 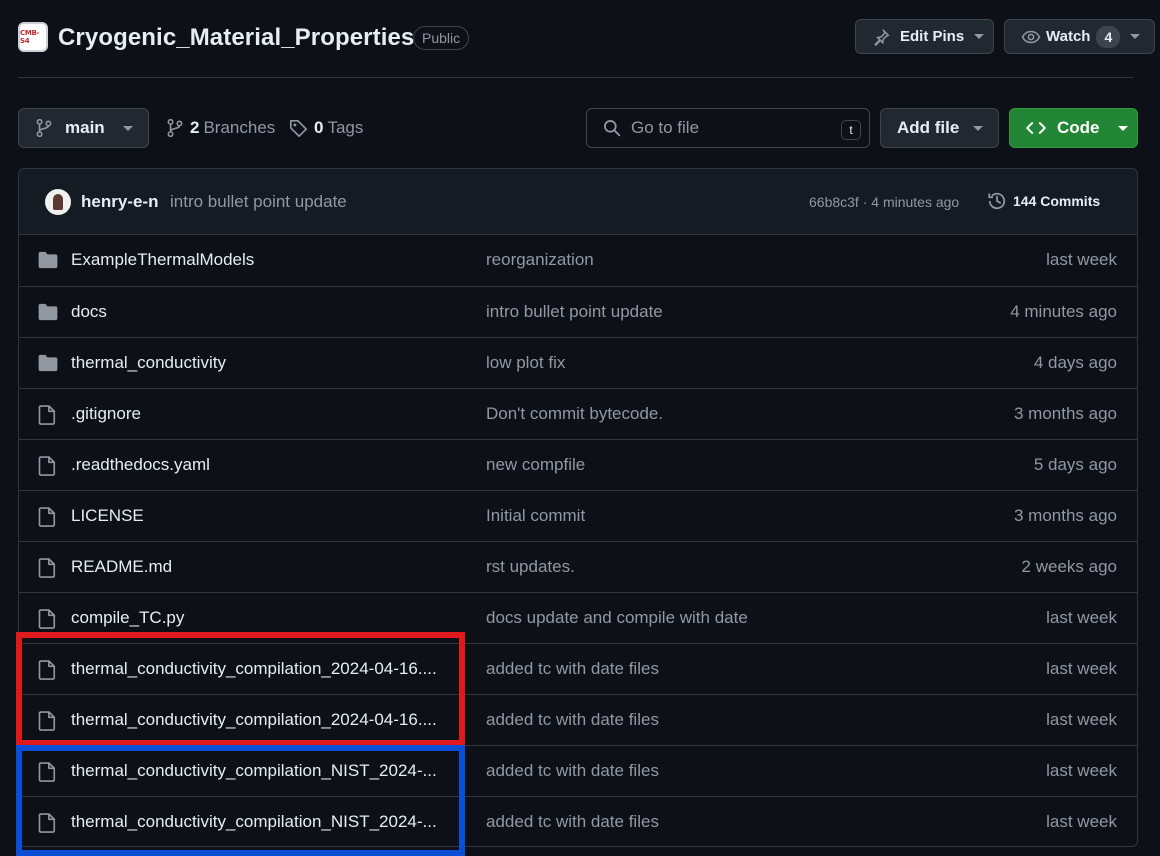 I want to click on file-commit-message: new compfile, so click(x=535, y=465).